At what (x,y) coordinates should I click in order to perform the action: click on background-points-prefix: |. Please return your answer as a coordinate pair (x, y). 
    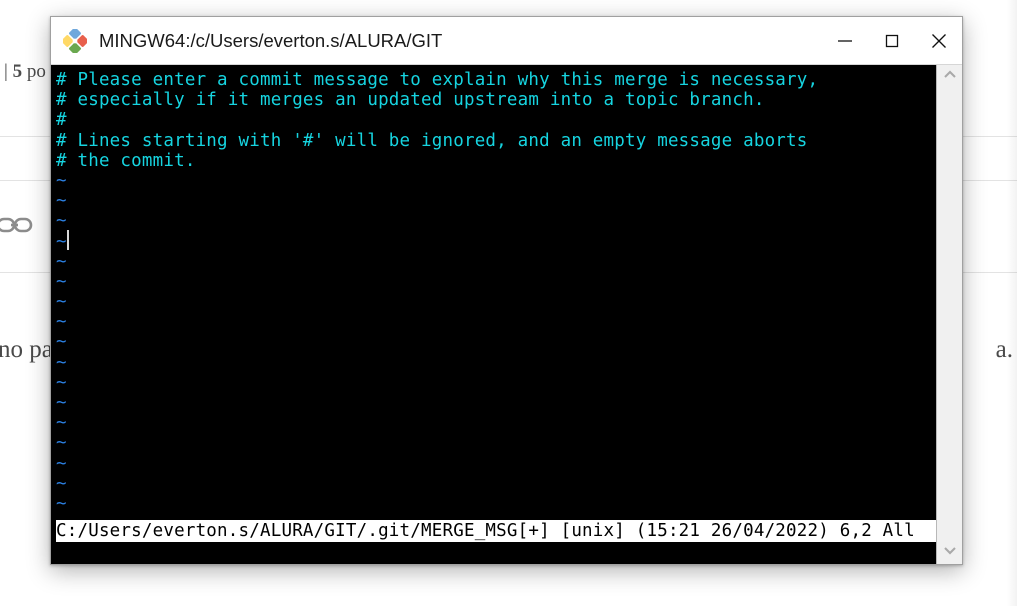
    Looking at the image, I should click on (8, 71).